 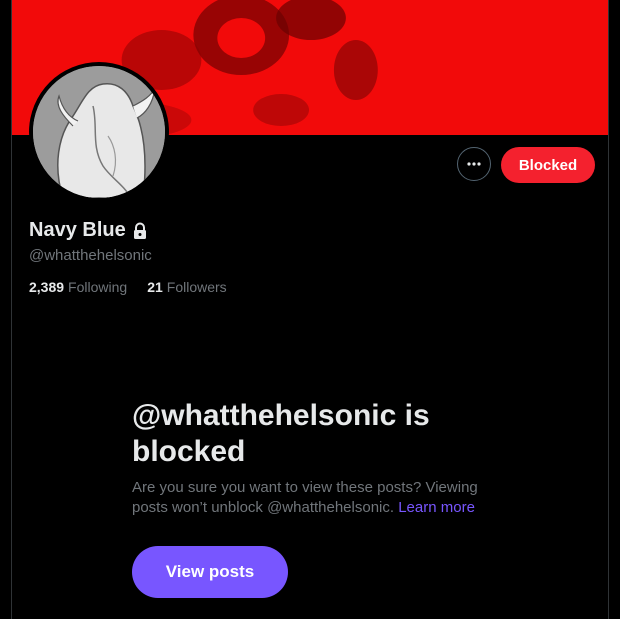 I want to click on view-posts-label: View posts, so click(x=210, y=571).